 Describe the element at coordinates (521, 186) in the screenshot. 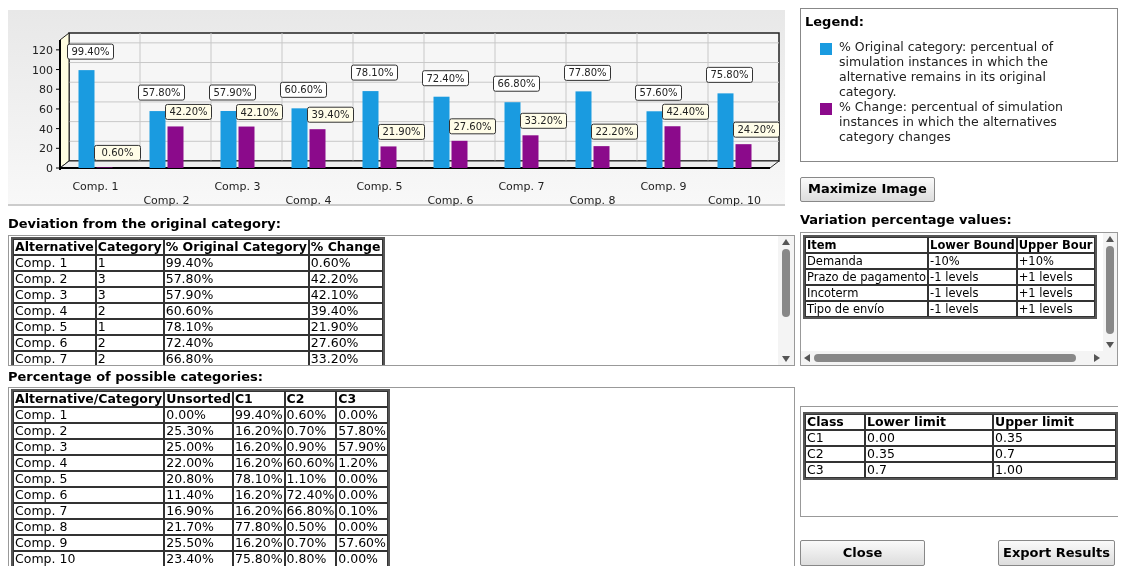

I see `category-label: Comp. 7` at that location.